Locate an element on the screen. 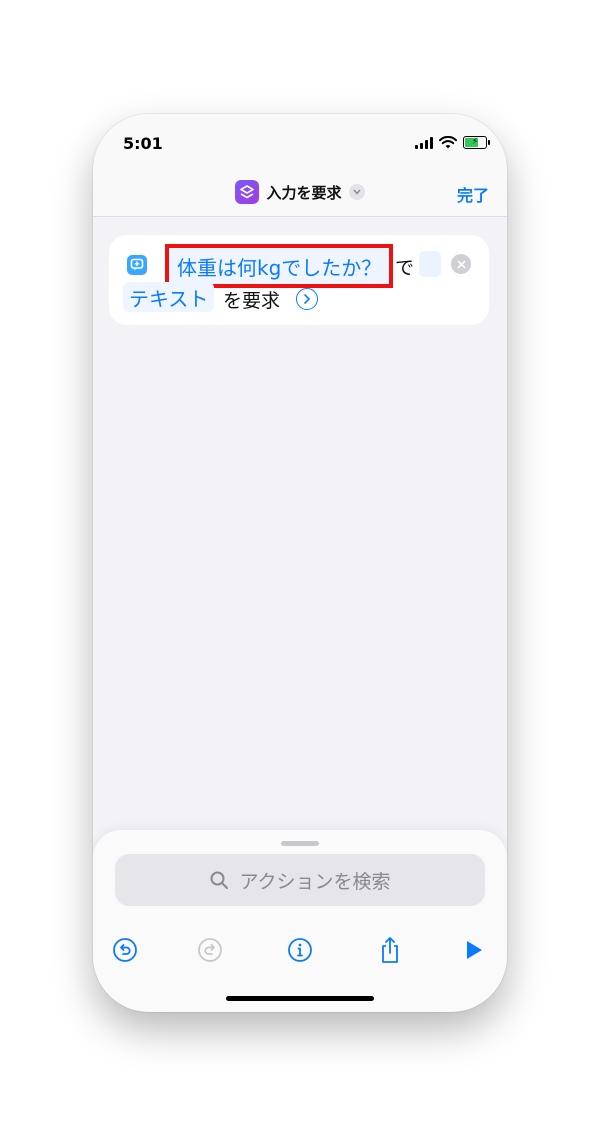 The height and width of the screenshot is (1132, 600). search-icon is located at coordinates (219, 880).